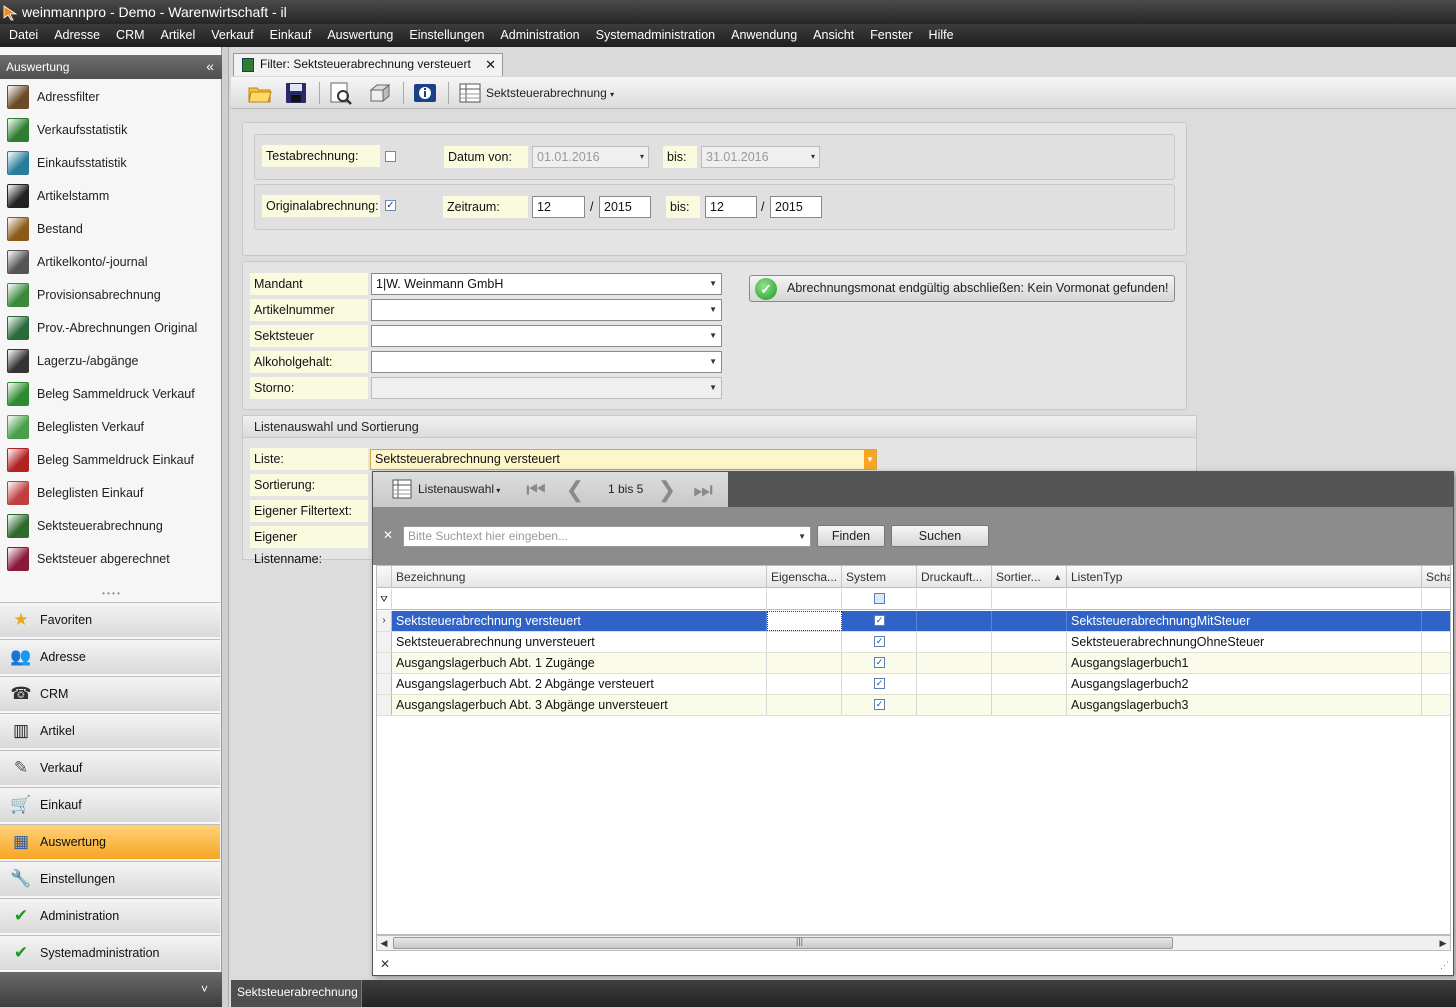 The image size is (1456, 1007). What do you see at coordinates (110, 195) in the screenshot?
I see `sidebar-item-3: Artikelstamm` at bounding box center [110, 195].